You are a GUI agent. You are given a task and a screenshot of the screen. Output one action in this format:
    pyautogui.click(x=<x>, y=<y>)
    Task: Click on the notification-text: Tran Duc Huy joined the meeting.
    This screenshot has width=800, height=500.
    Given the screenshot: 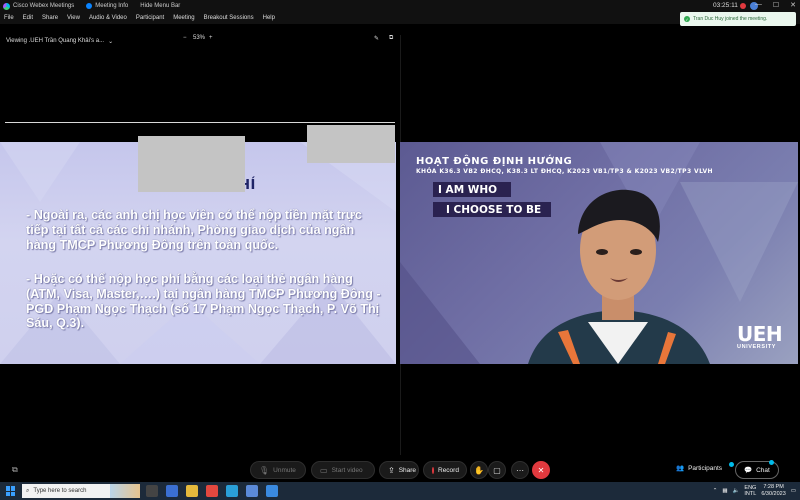 What is the action you would take?
    pyautogui.click(x=730, y=19)
    